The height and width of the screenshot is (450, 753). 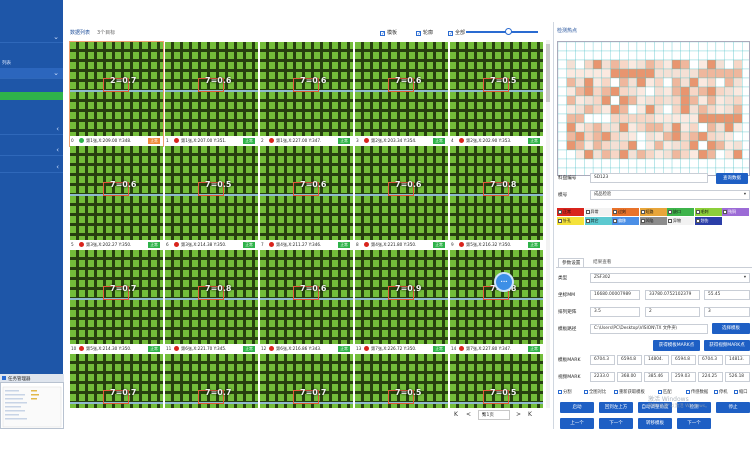 What do you see at coordinates (694, 423) in the screenshot?
I see `control-button: 下一个` at bounding box center [694, 423].